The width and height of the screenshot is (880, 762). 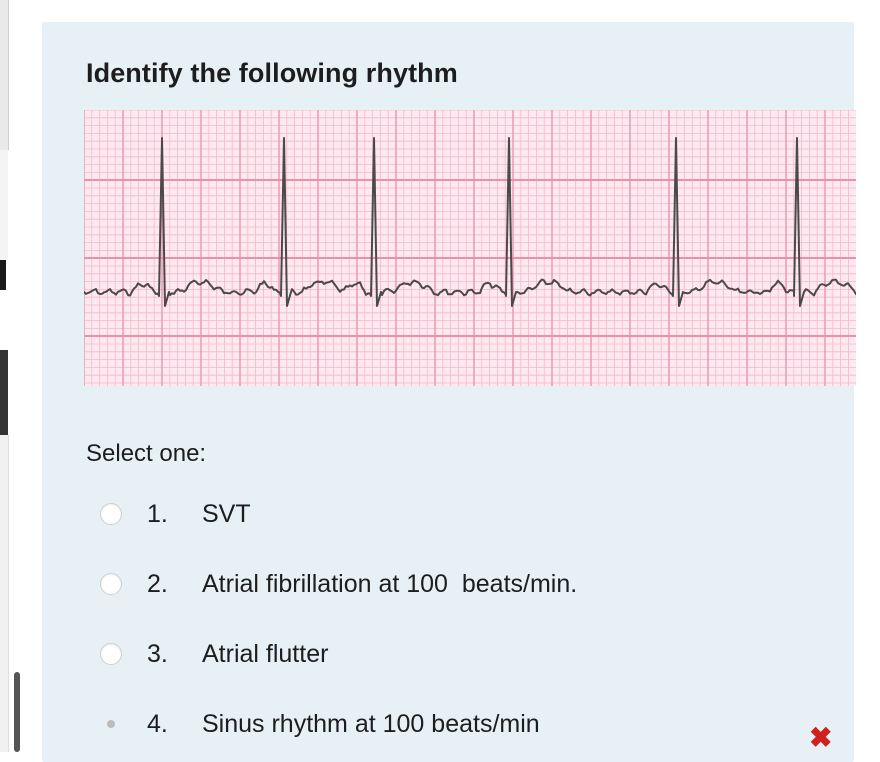 I want to click on answer-option-2: 2. Atrial fibrillation at 100 beats/min., so click(x=450, y=584).